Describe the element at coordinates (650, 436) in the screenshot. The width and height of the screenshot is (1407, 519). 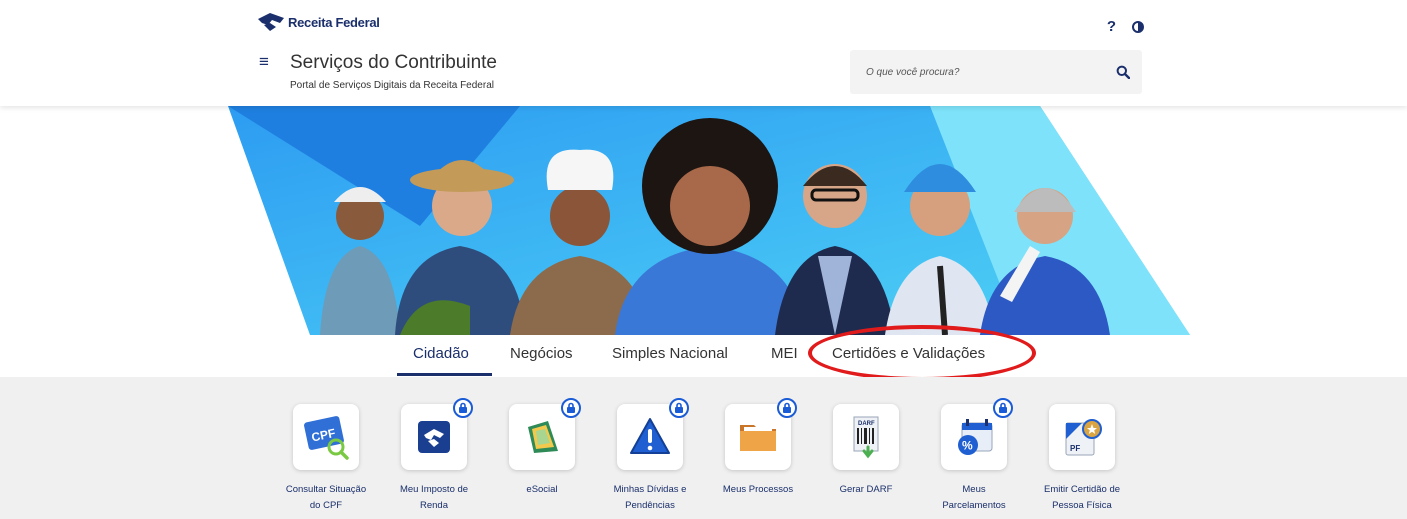
I see `warning-icon` at that location.